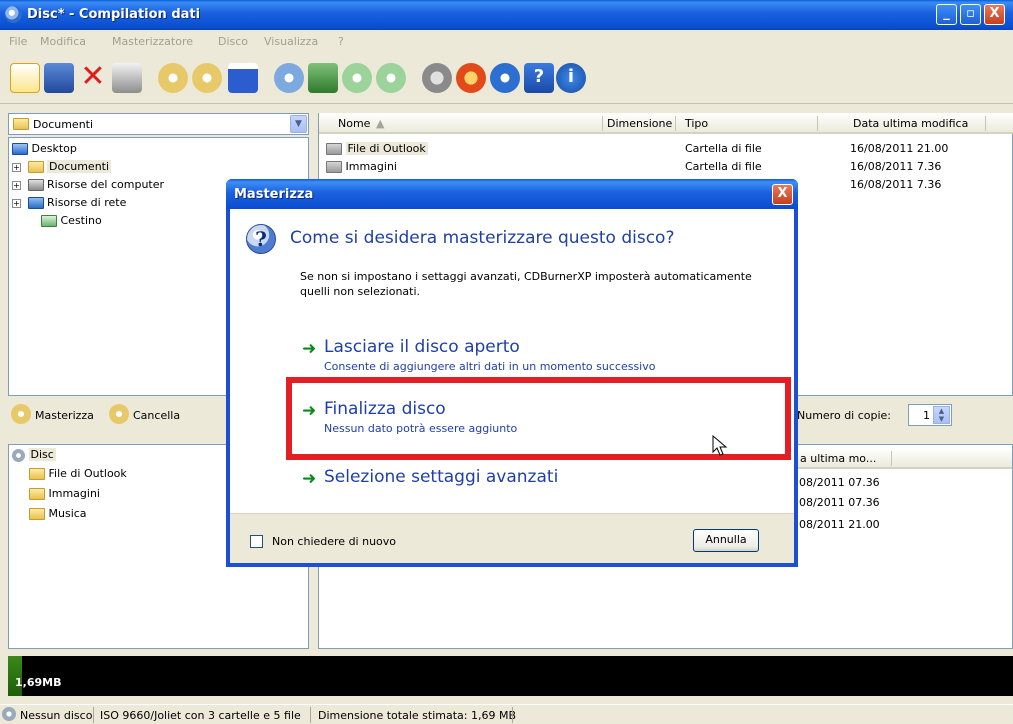 This screenshot has width=1013, height=724. What do you see at coordinates (510, 676) in the screenshot?
I see `capacity-bar: 1,69MB` at bounding box center [510, 676].